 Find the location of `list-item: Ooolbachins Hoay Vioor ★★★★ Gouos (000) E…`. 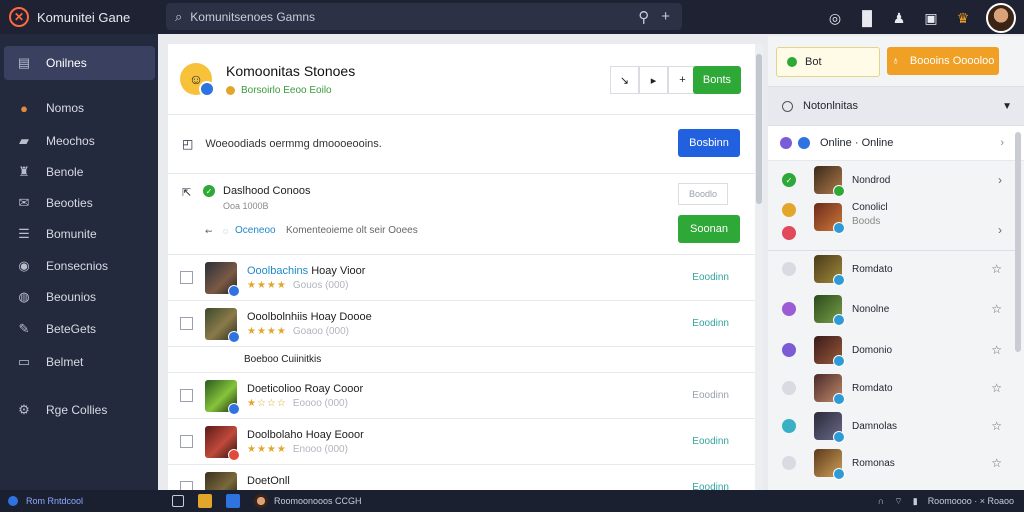

list-item: Ooolbachins Hoay Vioor ★★★★ Gouos (000) E… is located at coordinates (461, 278).